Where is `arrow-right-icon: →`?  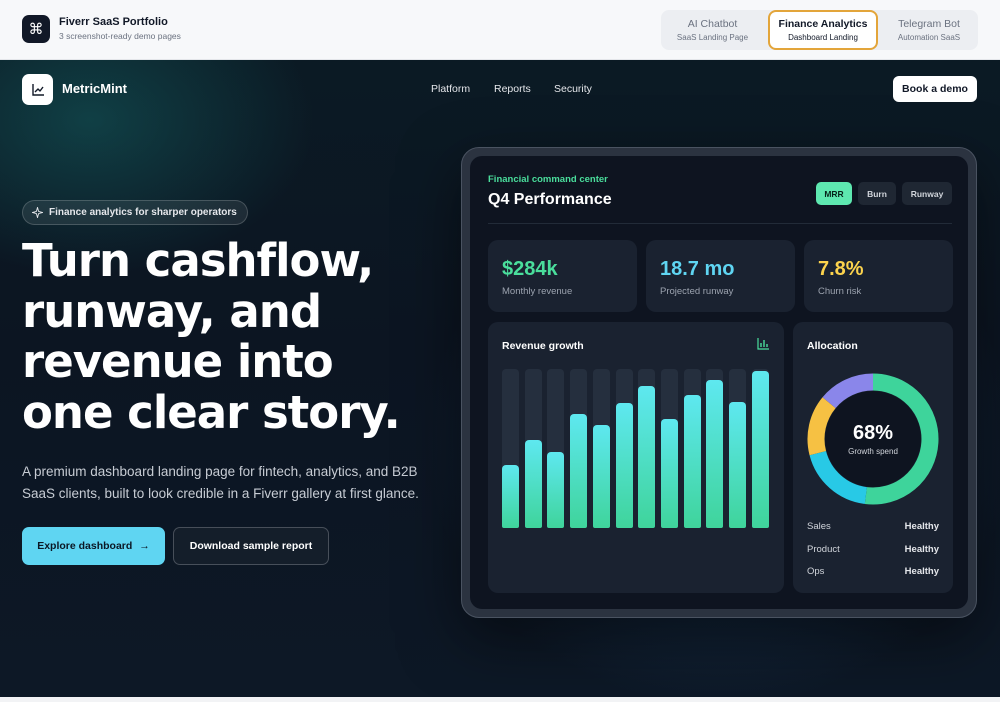 arrow-right-icon: → is located at coordinates (144, 546).